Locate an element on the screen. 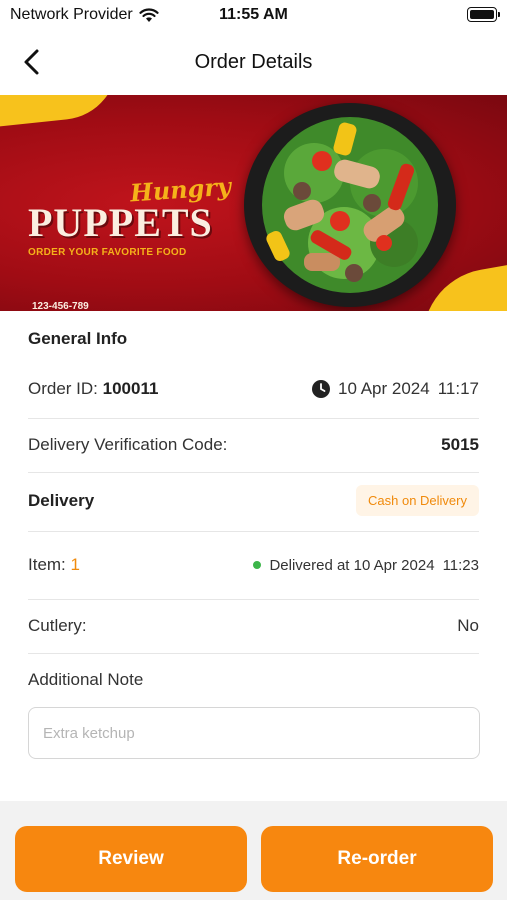  order-id-group: Order ID: 100011 is located at coordinates (93, 389).